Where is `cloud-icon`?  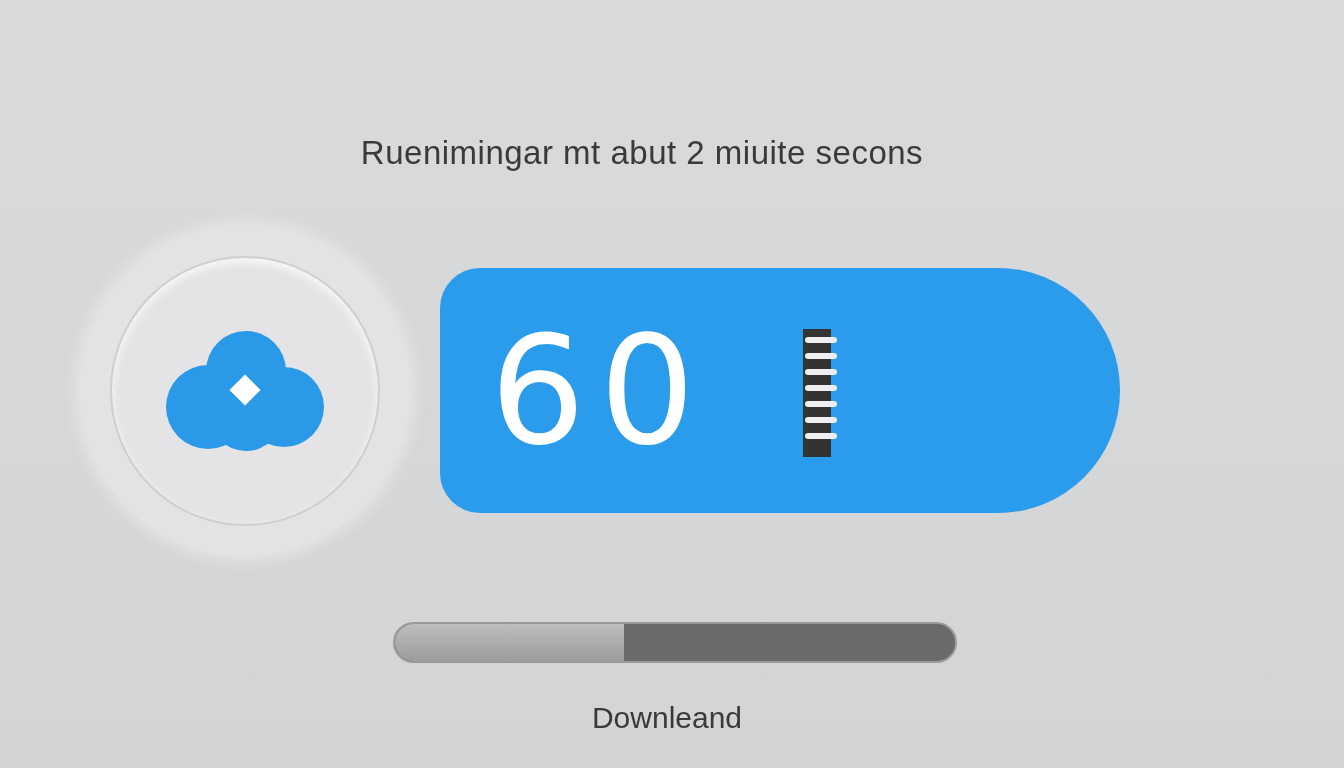
cloud-icon is located at coordinates (245, 390).